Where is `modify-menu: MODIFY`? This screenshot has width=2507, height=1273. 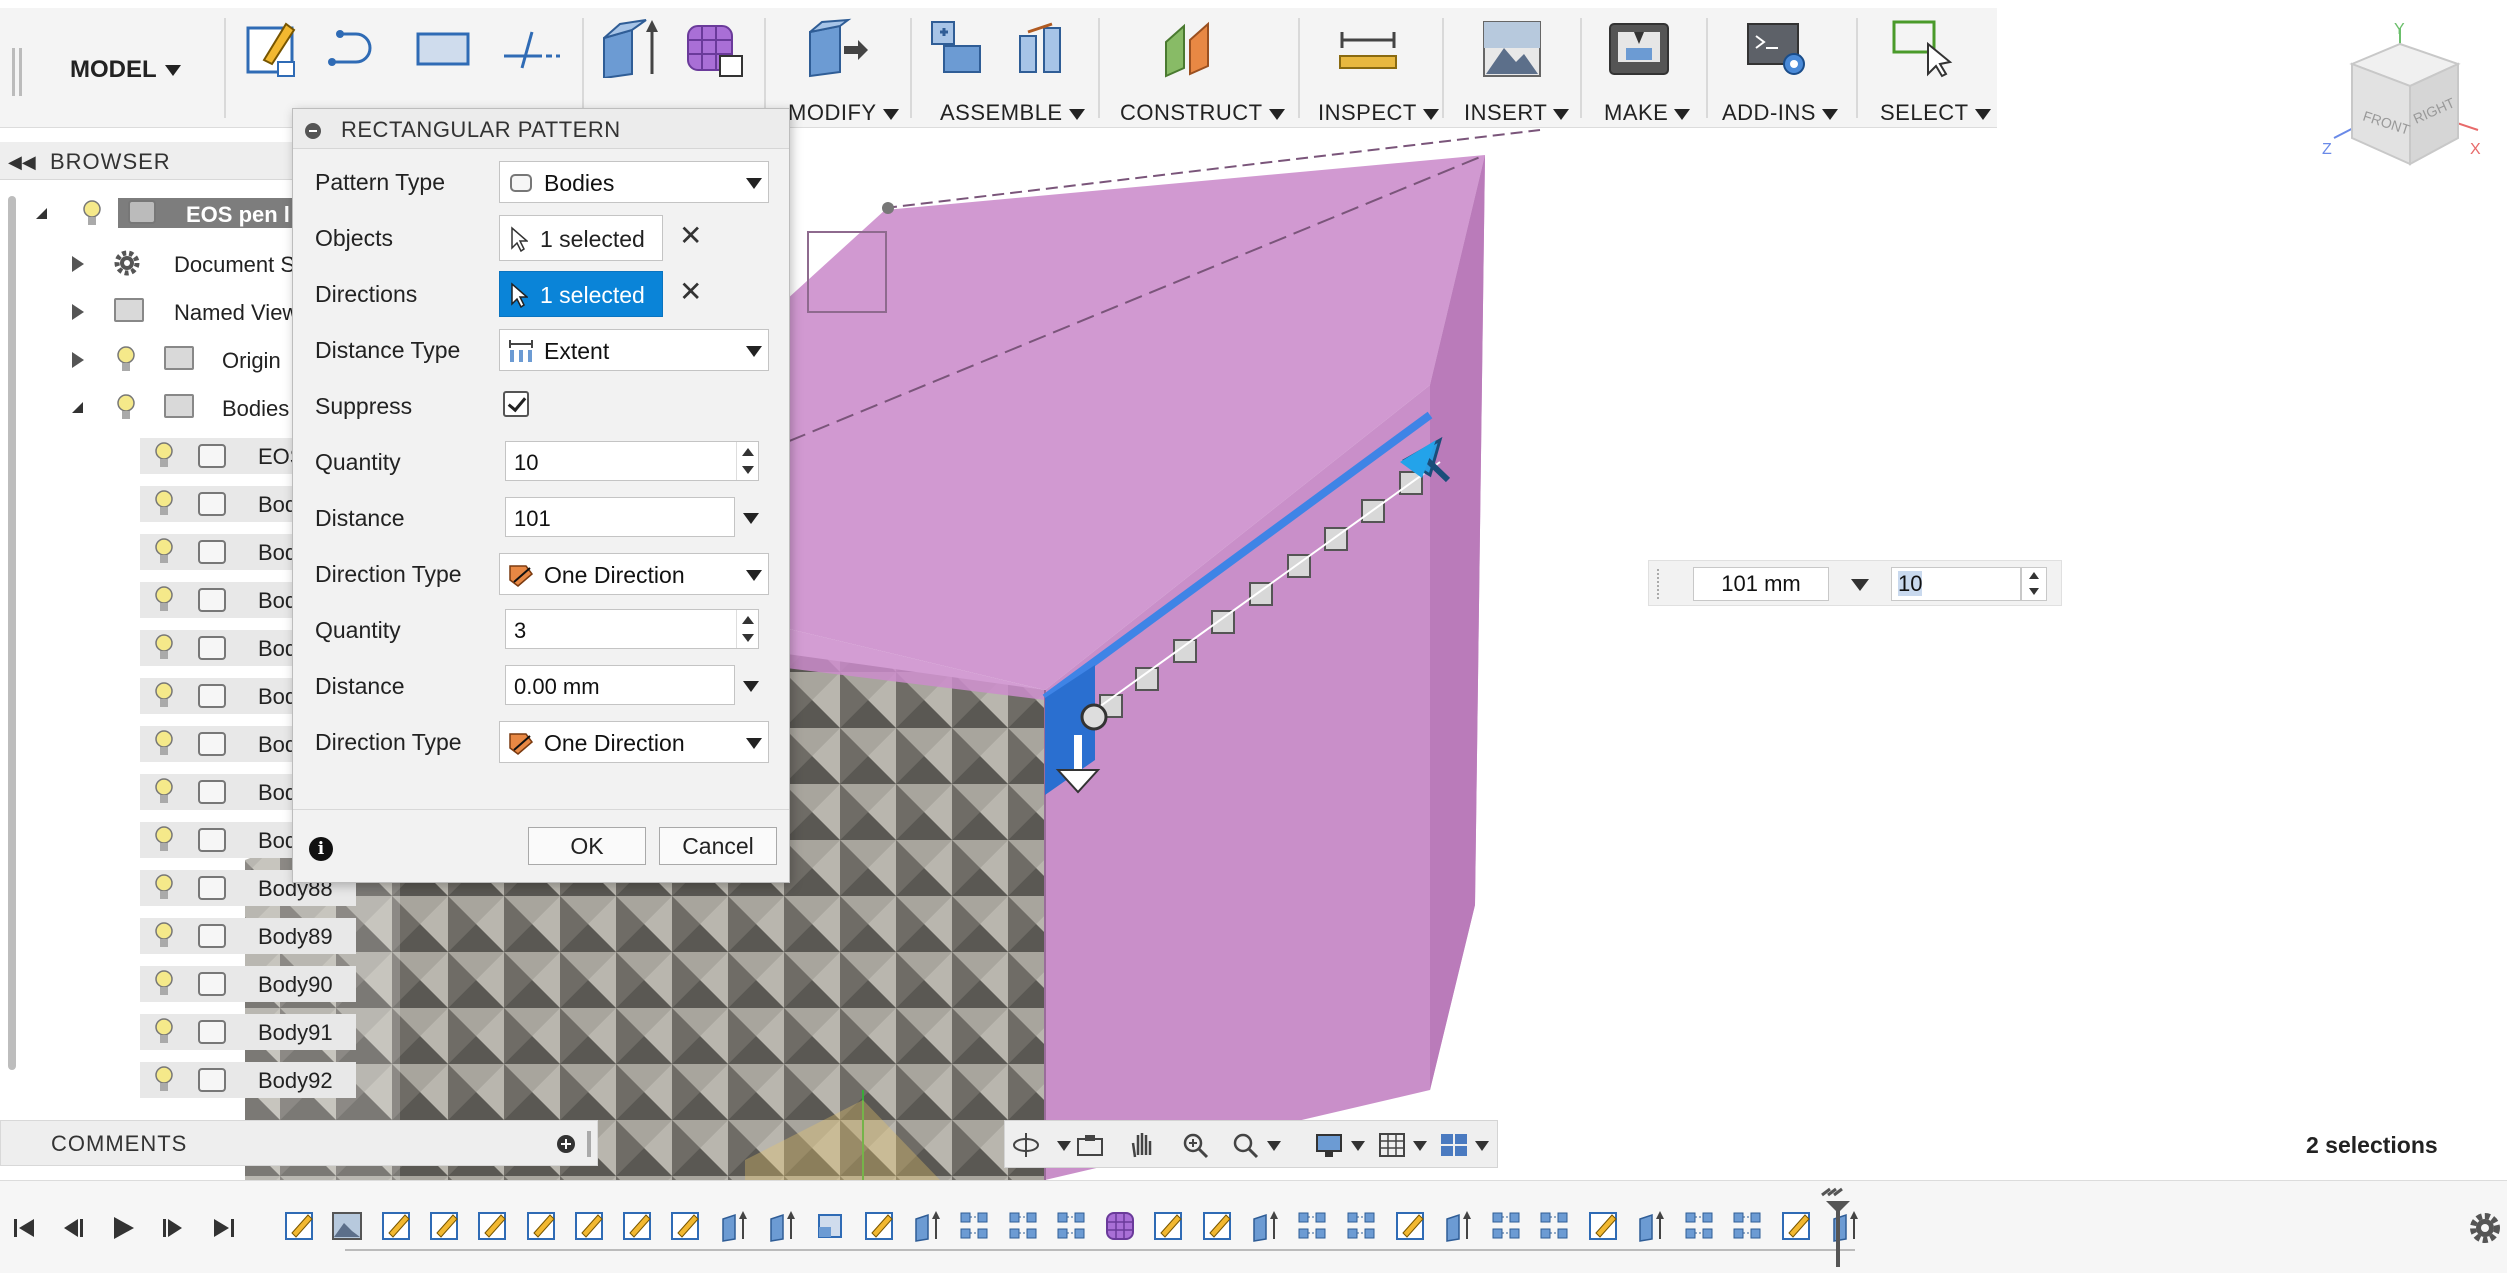 modify-menu: MODIFY is located at coordinates (843, 113).